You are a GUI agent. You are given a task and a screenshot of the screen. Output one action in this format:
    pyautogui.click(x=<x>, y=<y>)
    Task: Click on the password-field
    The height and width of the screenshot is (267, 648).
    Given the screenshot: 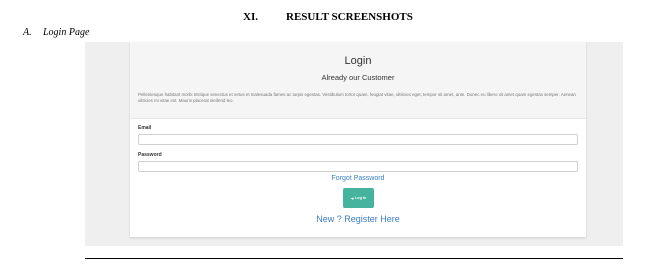 What is the action you would take?
    pyautogui.click(x=358, y=166)
    